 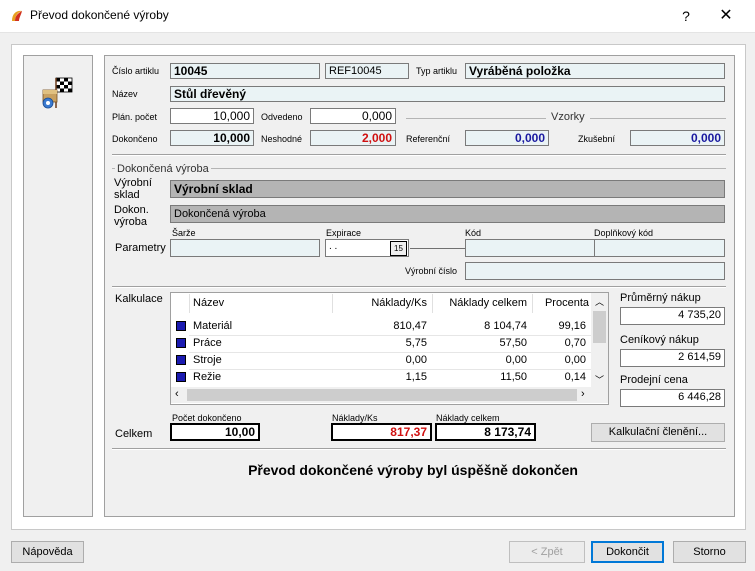 I want to click on plan-pocet-label: Plán. počet, so click(x=135, y=117).